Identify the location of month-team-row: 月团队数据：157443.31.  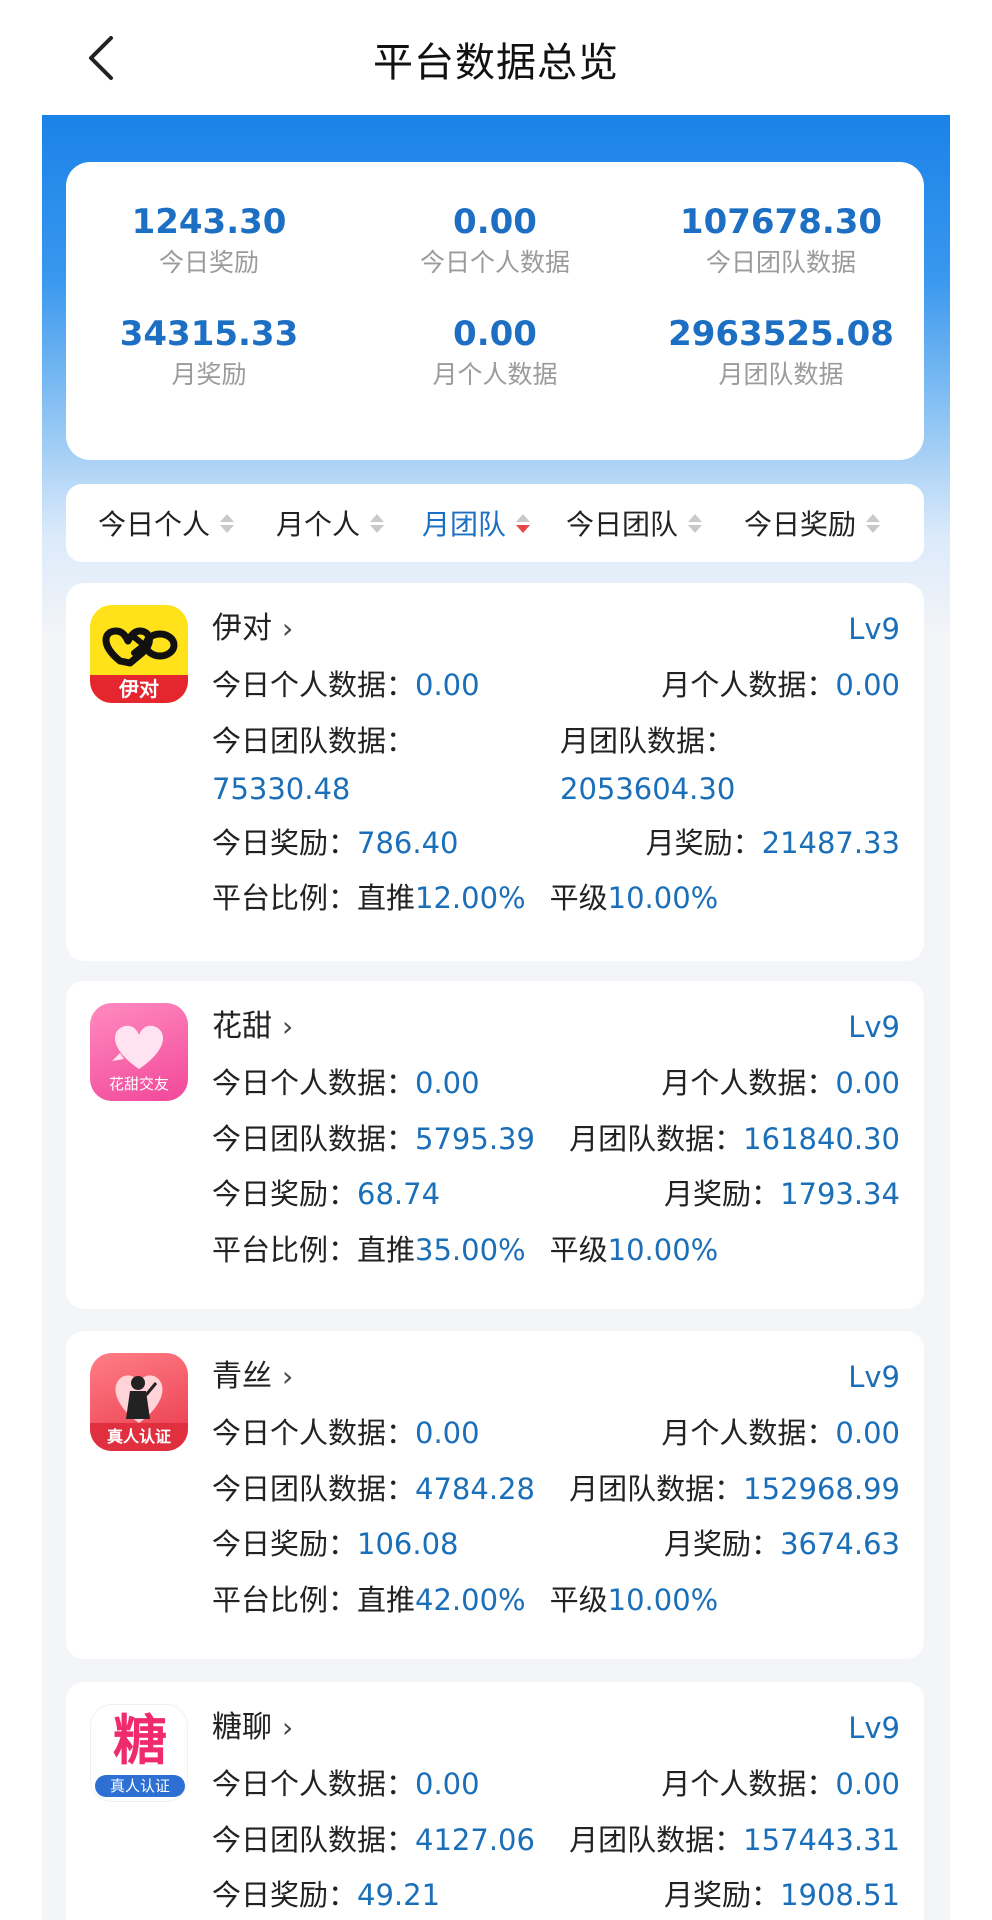
(734, 1840).